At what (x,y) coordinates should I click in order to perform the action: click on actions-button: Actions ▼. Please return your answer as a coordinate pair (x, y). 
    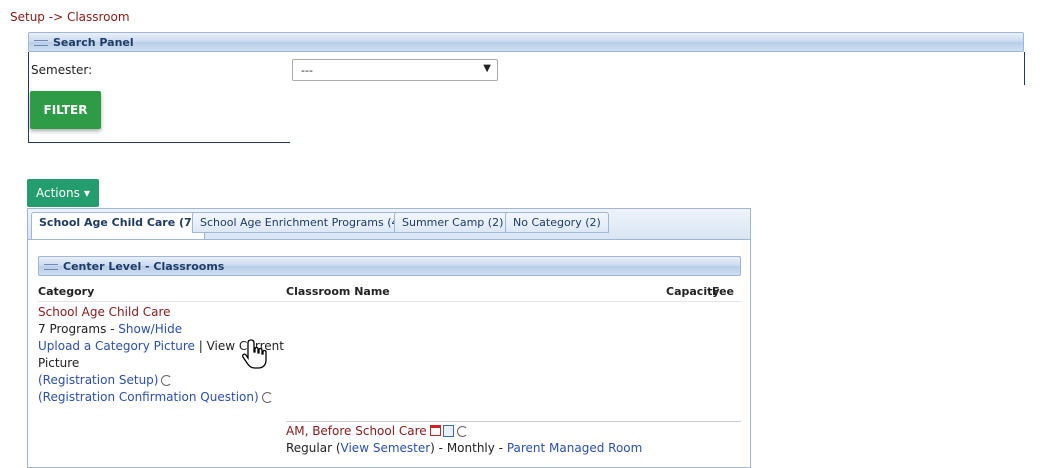
    Looking at the image, I should click on (63, 193).